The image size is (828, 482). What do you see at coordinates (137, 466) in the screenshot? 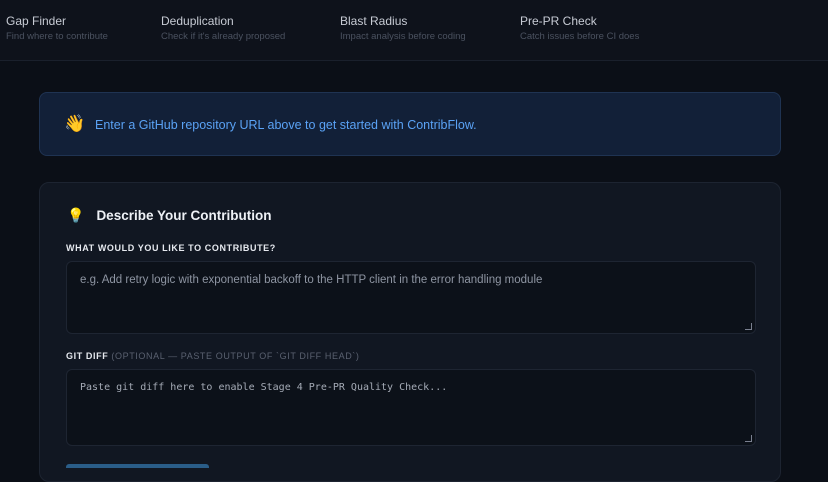
I see `submit-button` at bounding box center [137, 466].